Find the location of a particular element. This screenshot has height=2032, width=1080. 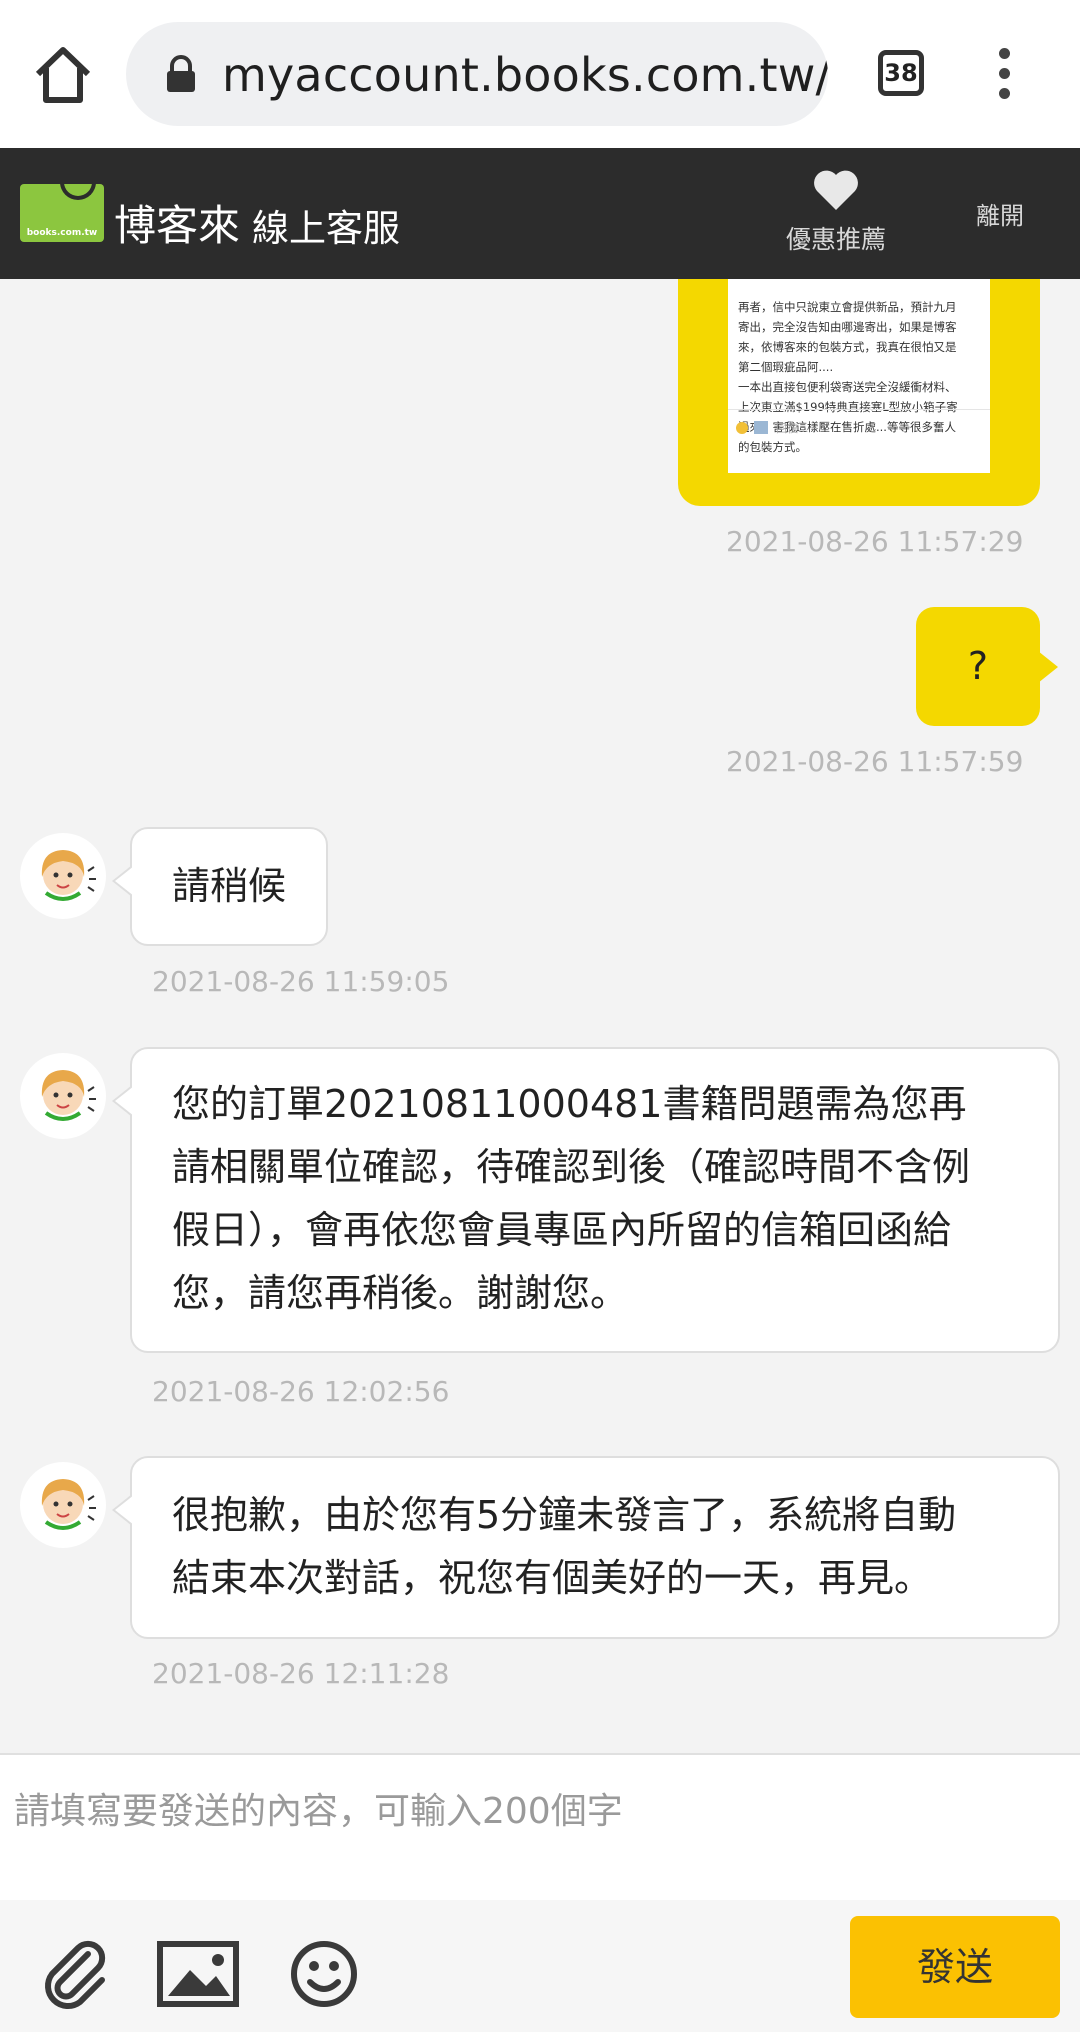

url-text: myaccount.books.com.tw/ca is located at coordinates (525, 75).